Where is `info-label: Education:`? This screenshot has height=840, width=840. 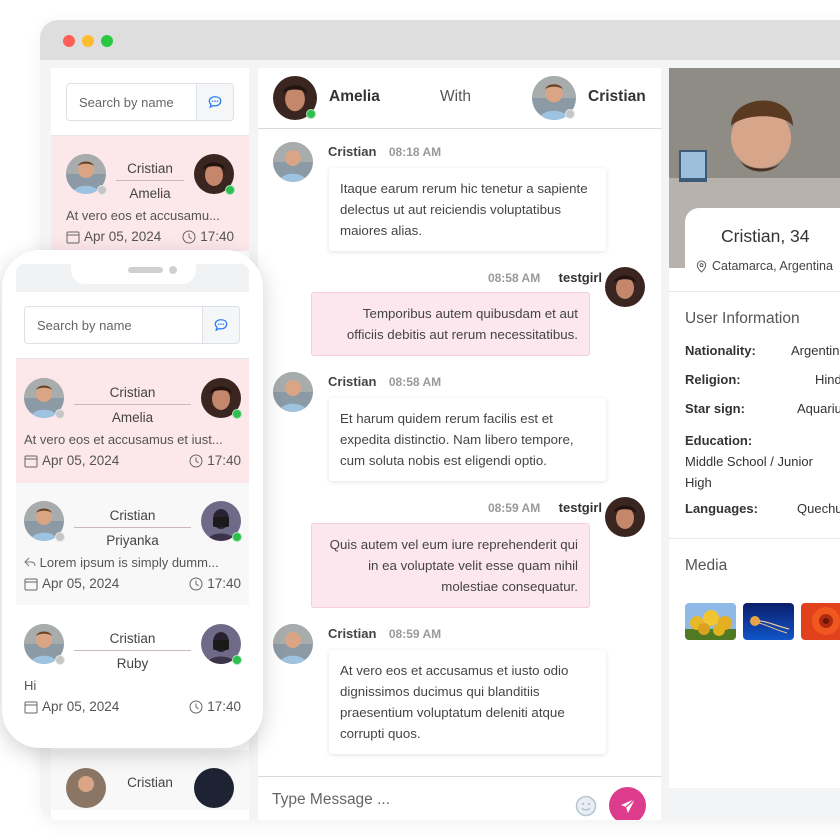 info-label: Education: is located at coordinates (719, 440).